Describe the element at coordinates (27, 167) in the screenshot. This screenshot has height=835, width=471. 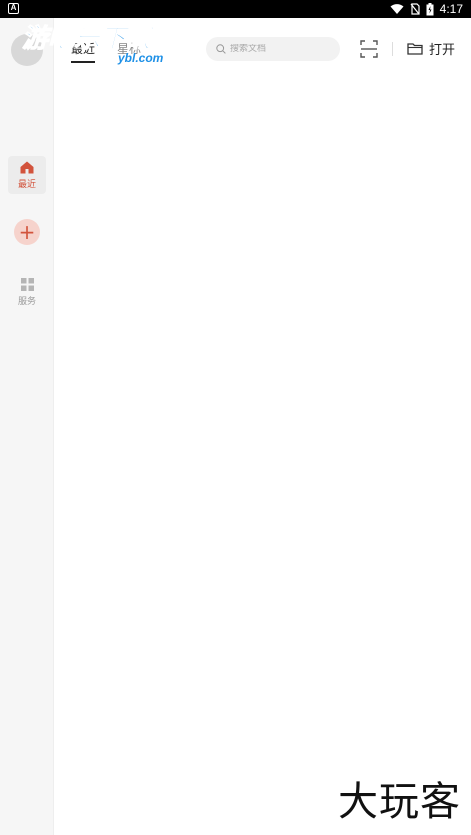
I see `home-icon` at that location.